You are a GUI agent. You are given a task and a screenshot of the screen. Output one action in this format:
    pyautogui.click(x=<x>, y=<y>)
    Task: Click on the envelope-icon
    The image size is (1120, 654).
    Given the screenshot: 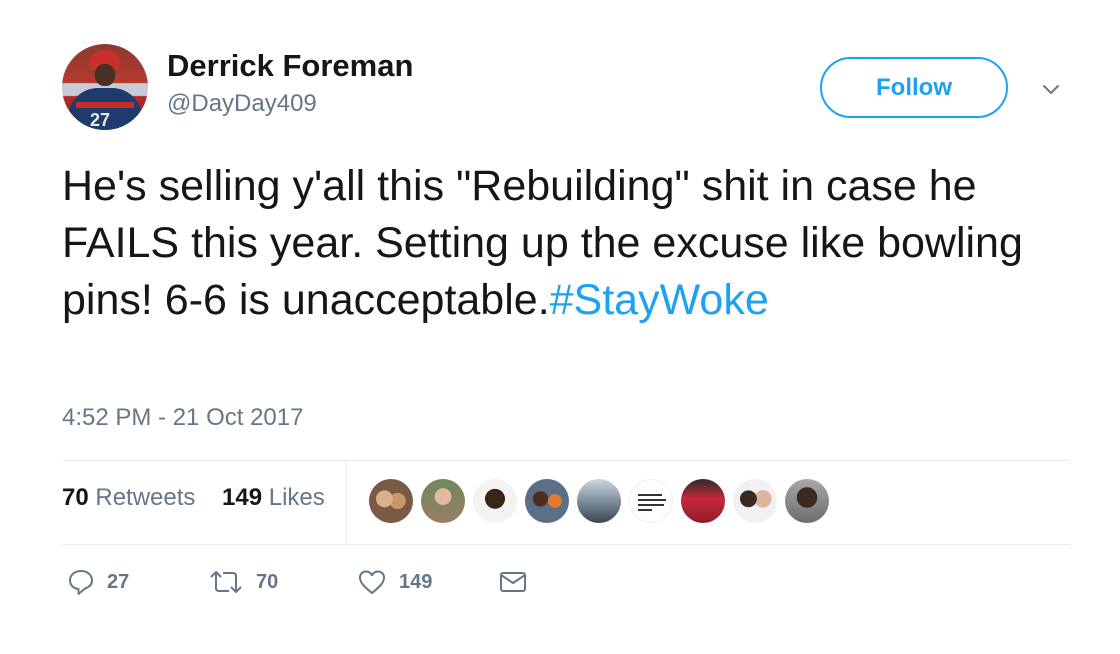 What is the action you would take?
    pyautogui.click(x=513, y=582)
    